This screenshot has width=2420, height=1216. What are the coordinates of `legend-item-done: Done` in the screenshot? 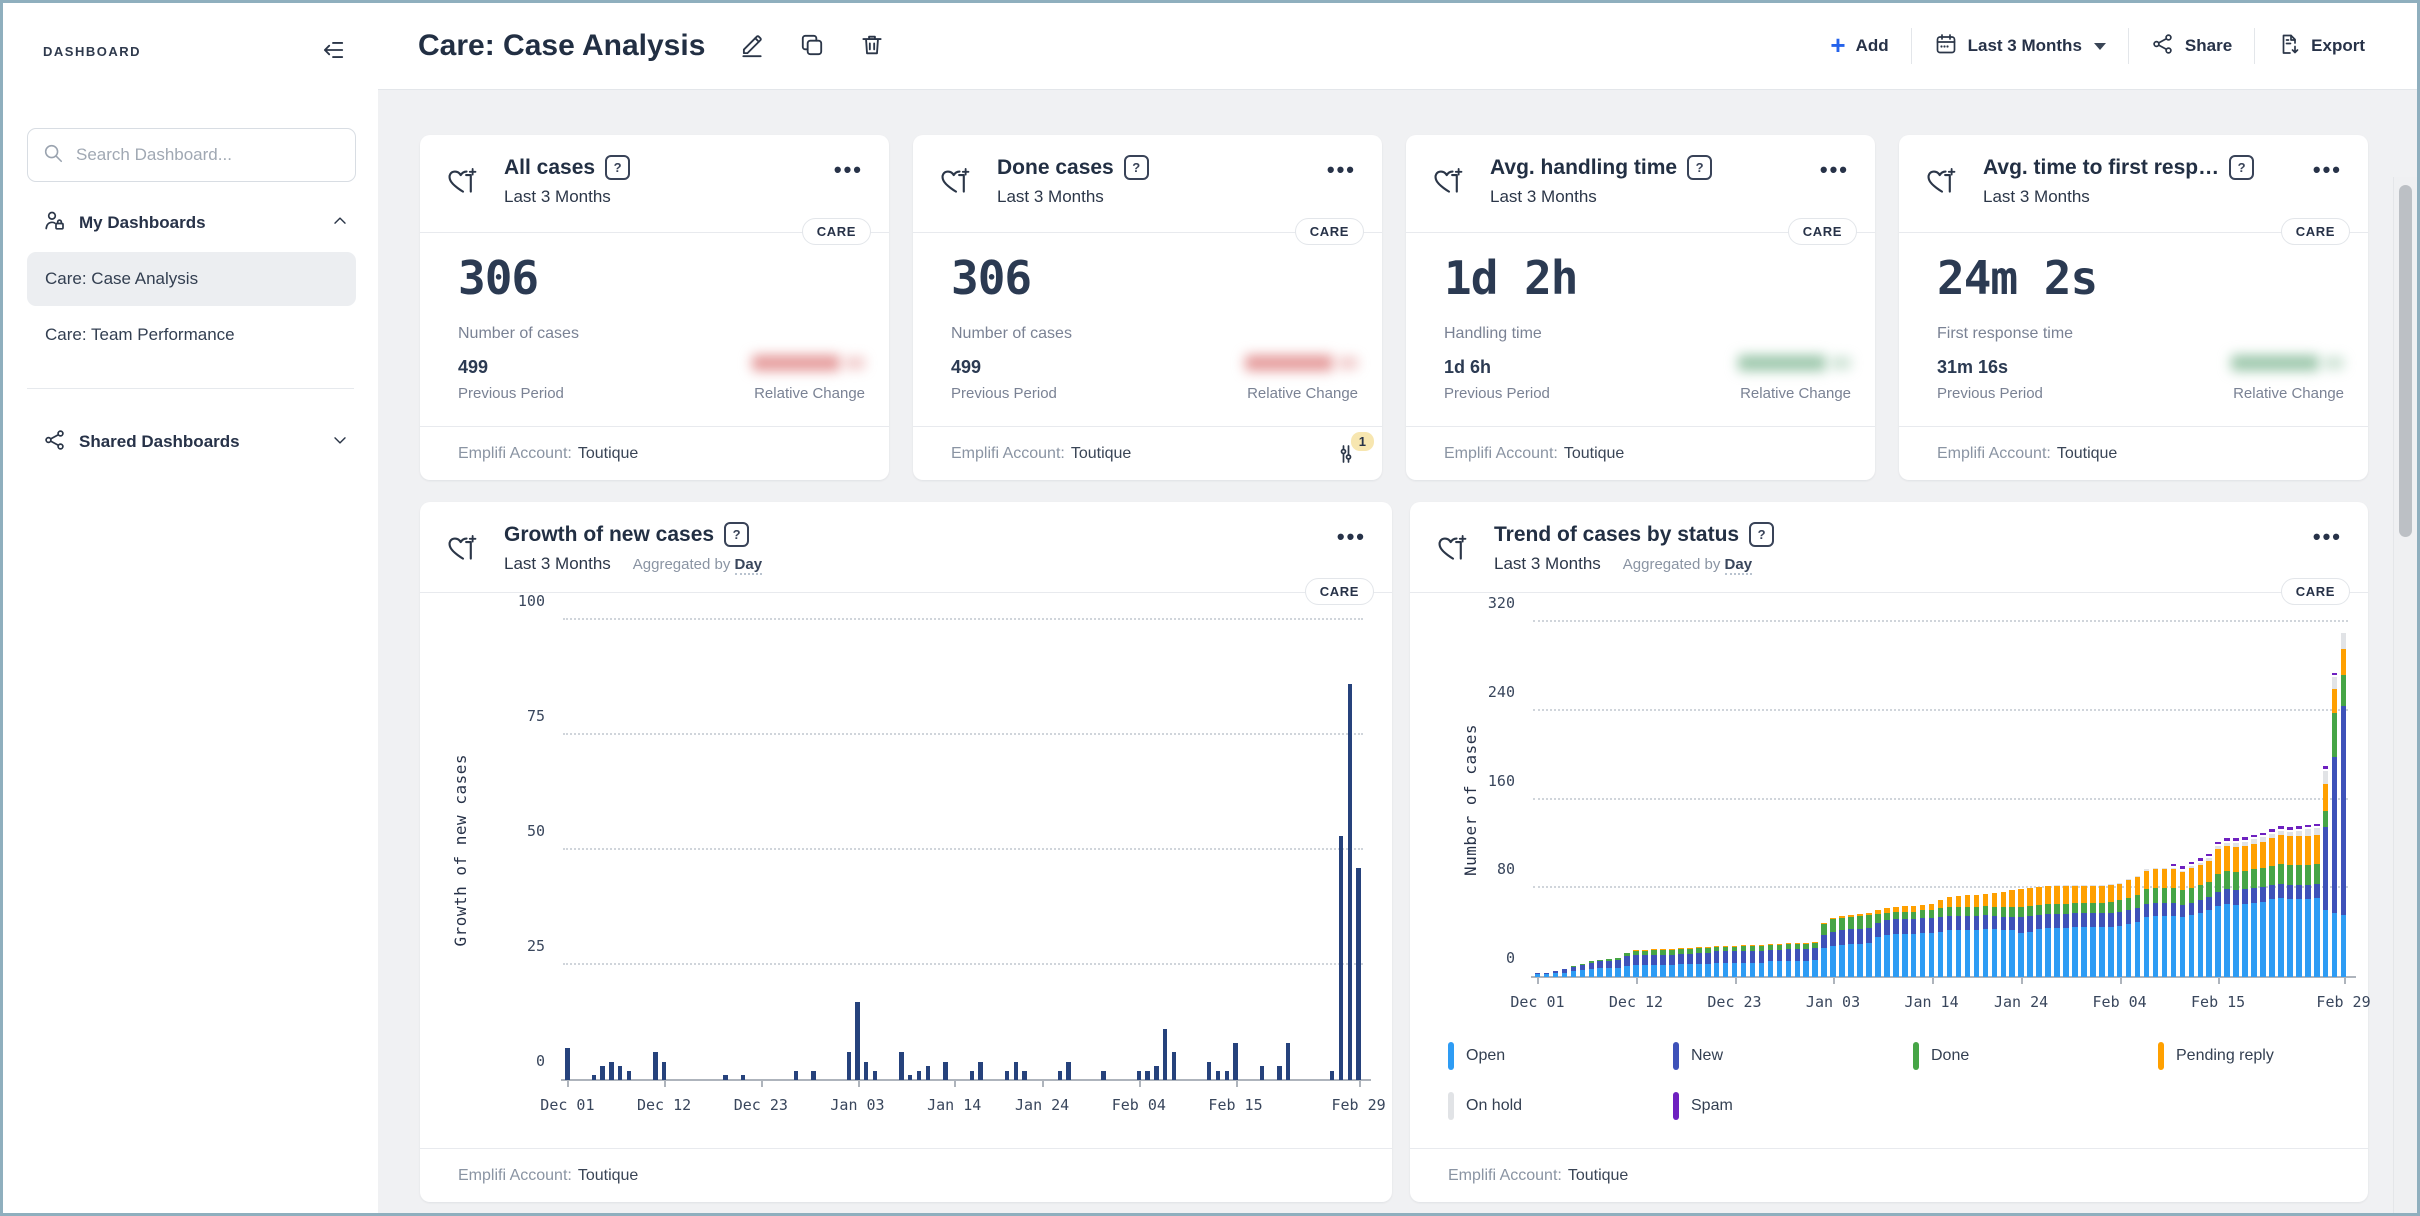 It's located at (2035, 1056).